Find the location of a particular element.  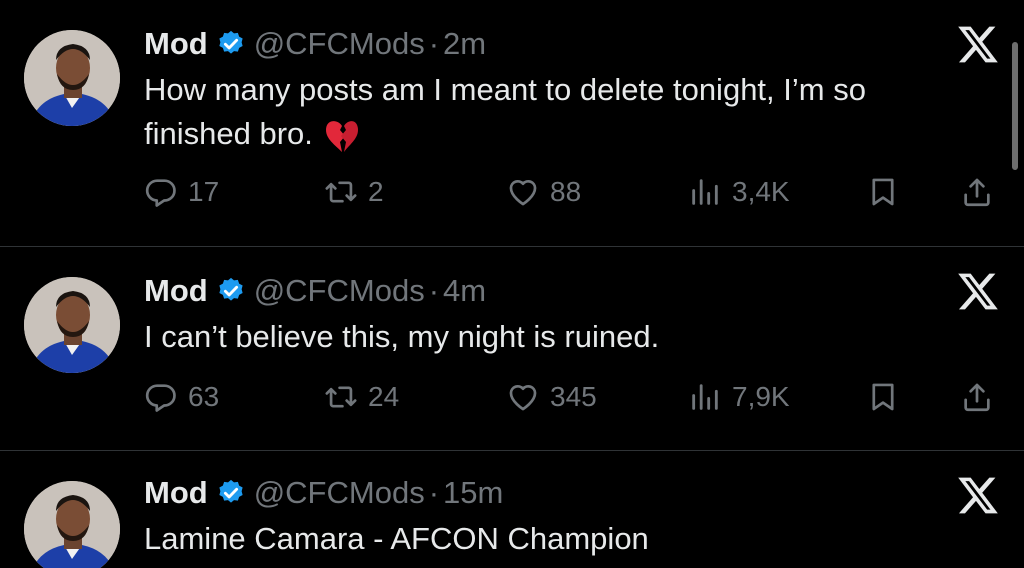

repost-button: 2 is located at coordinates (354, 192).